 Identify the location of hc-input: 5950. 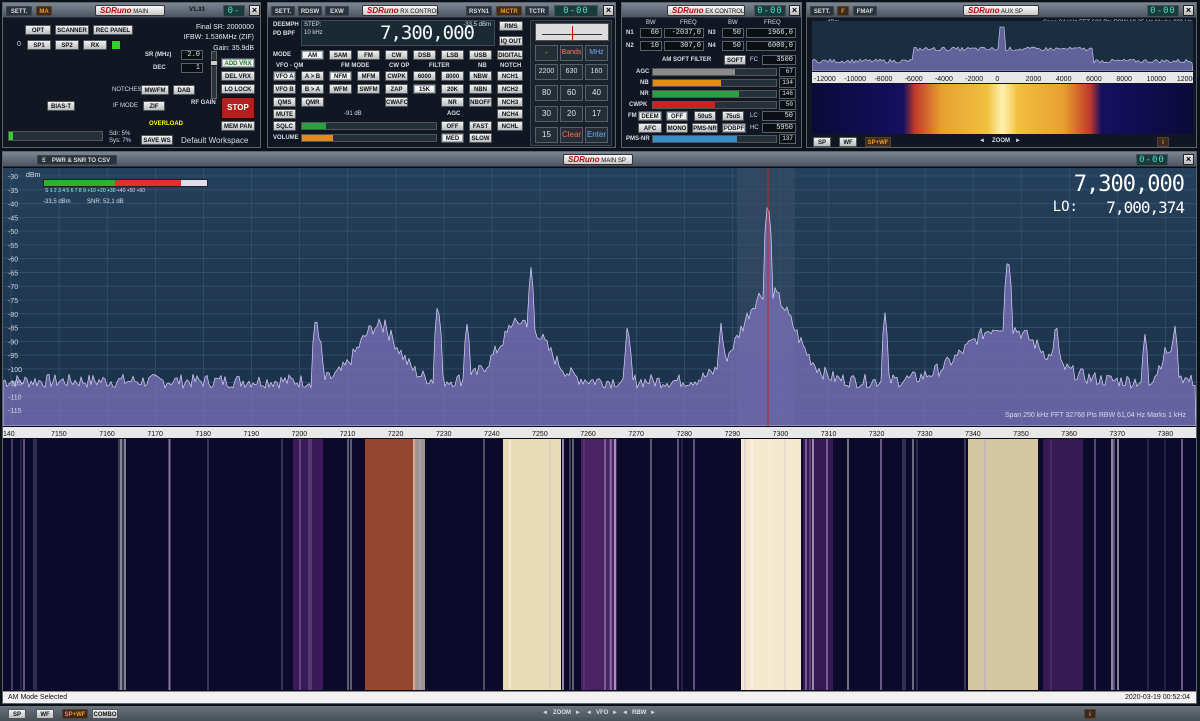
(779, 128).